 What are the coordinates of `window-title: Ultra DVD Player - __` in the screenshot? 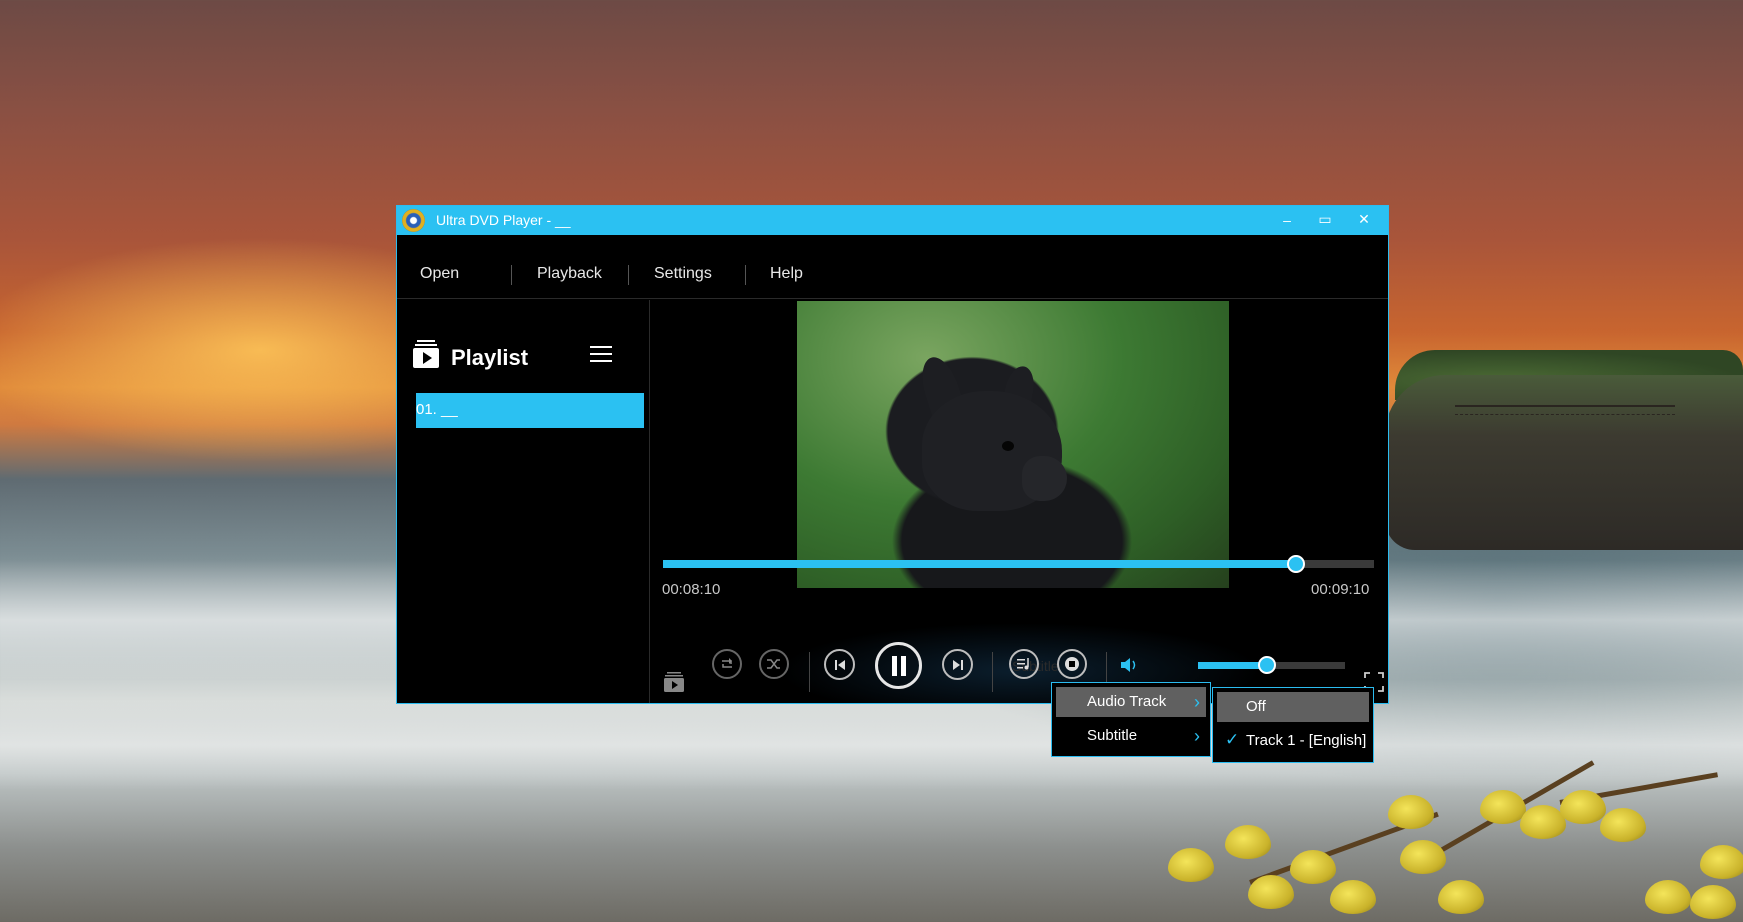 It's located at (503, 220).